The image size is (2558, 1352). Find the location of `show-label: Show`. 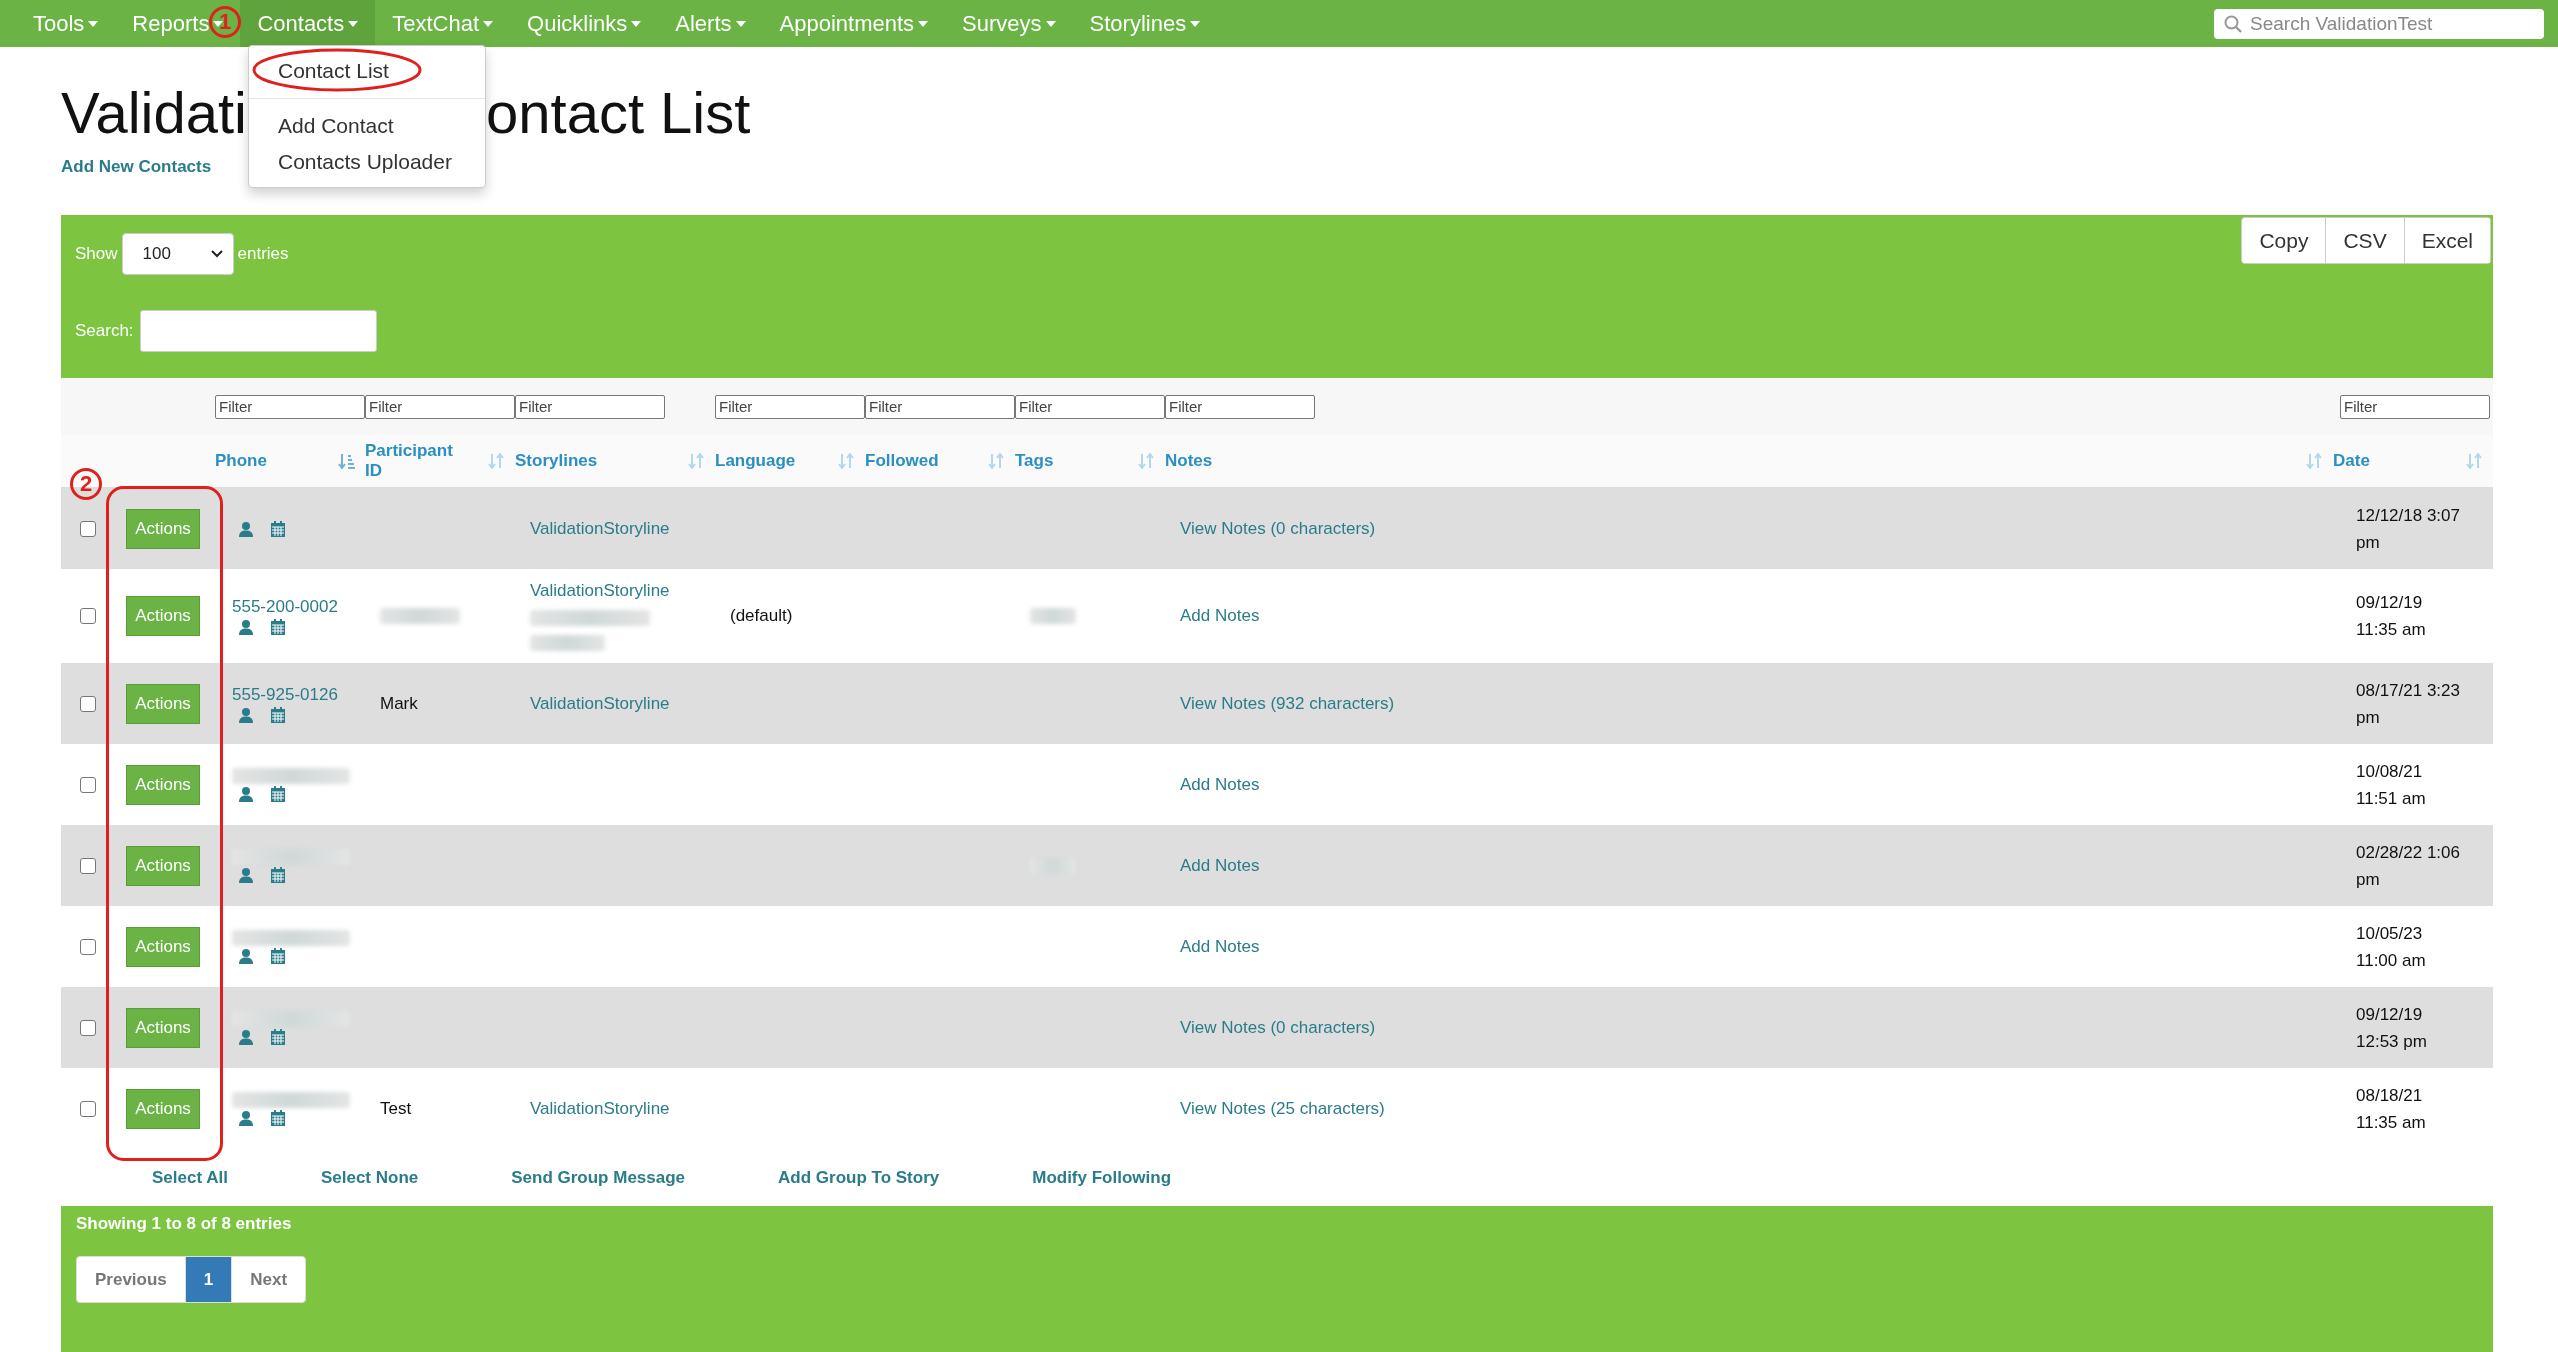

show-label: Show is located at coordinates (96, 254).